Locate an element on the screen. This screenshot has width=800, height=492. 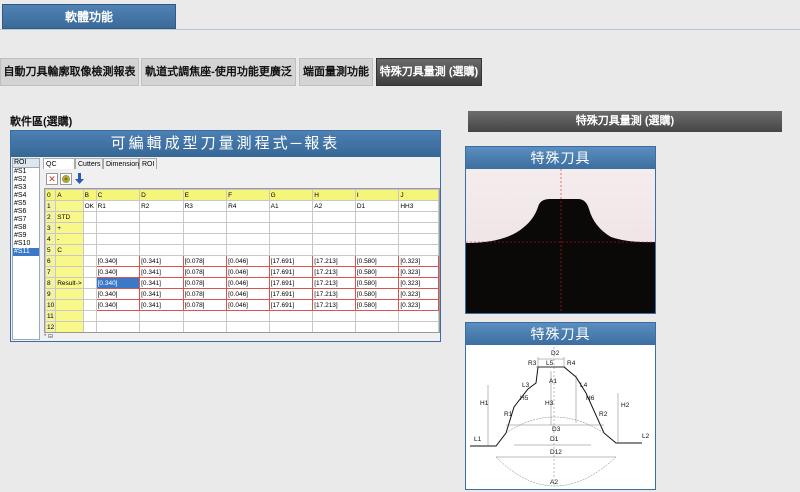
table-cell: D1 is located at coordinates (377, 206).